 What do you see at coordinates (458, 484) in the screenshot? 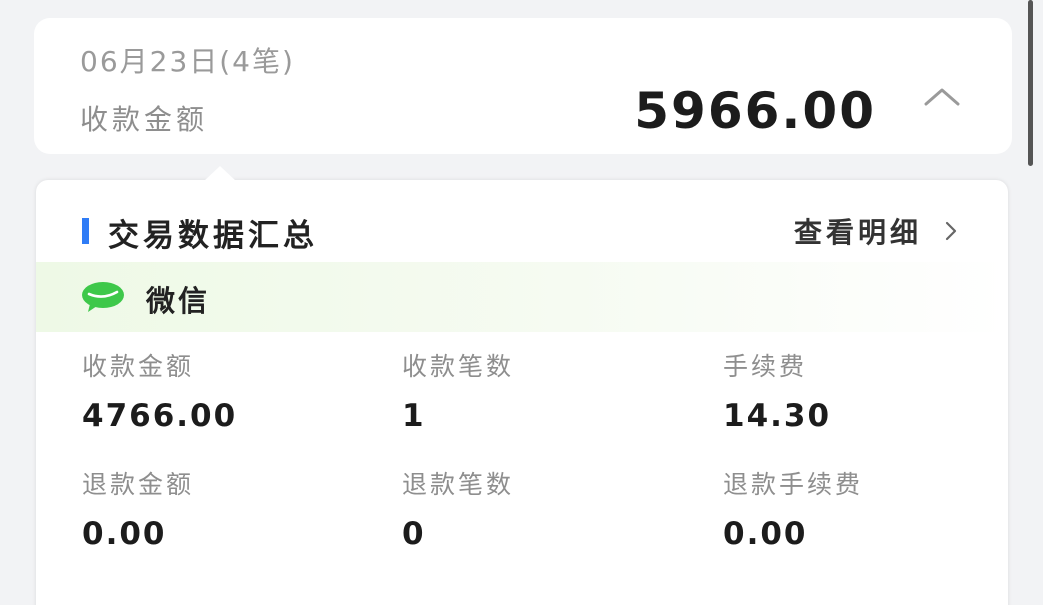
I see `stat-label: 退款笔数` at bounding box center [458, 484].